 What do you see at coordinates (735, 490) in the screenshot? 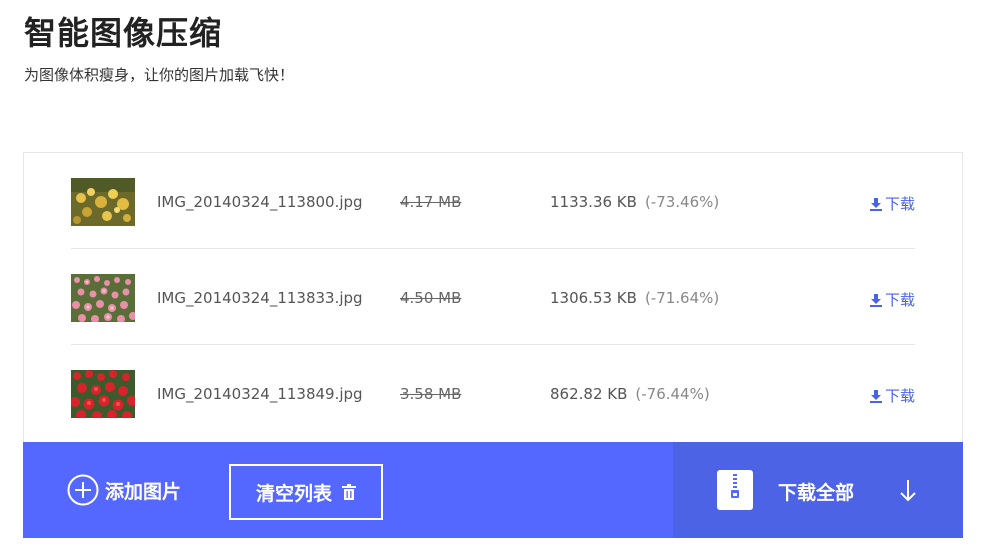
I see `zip-file-icon` at bounding box center [735, 490].